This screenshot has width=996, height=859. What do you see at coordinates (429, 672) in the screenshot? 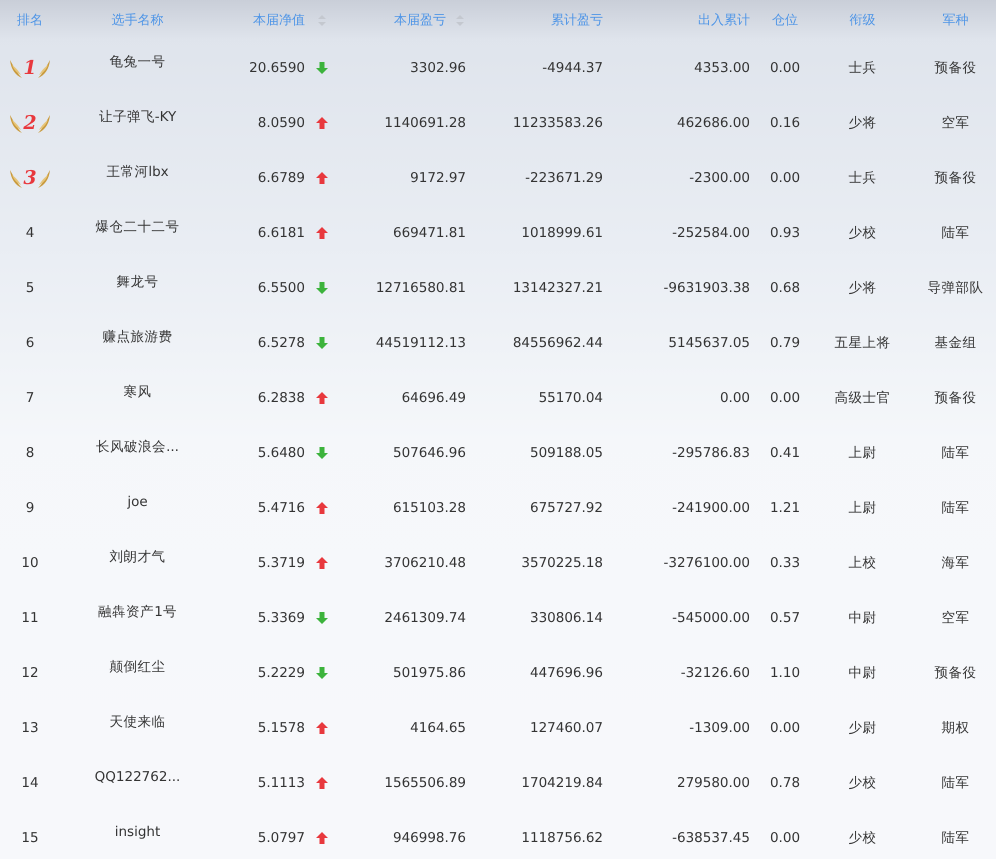
I see `table-cell: 501975.86` at bounding box center [429, 672].